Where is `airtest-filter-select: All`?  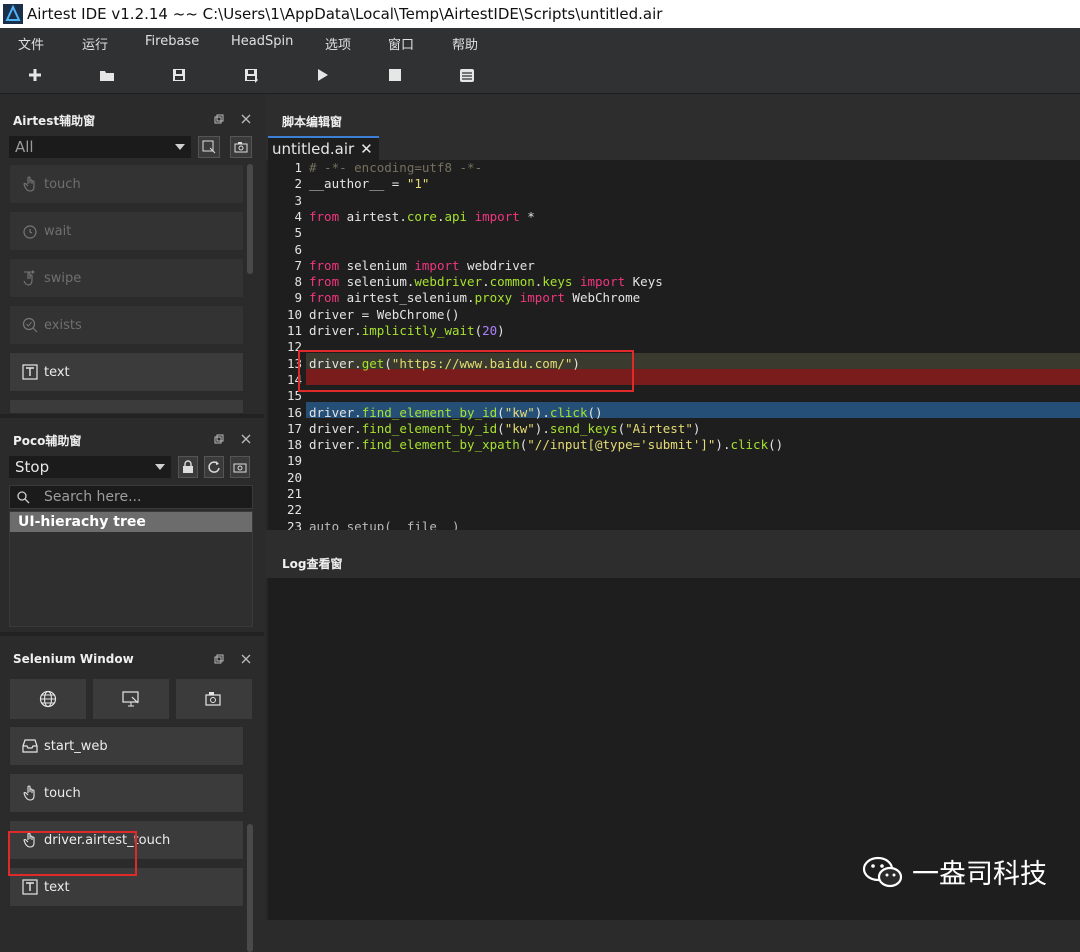
airtest-filter-select: All is located at coordinates (100, 147).